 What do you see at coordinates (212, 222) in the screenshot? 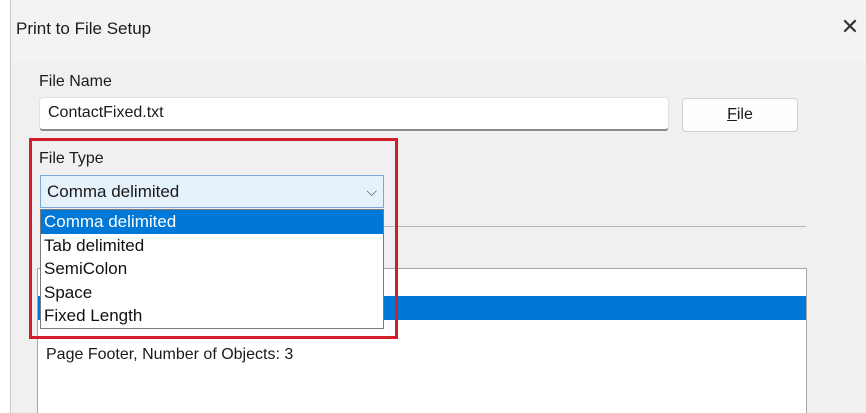
I see `option-comma-delimited: Comma delimited` at bounding box center [212, 222].